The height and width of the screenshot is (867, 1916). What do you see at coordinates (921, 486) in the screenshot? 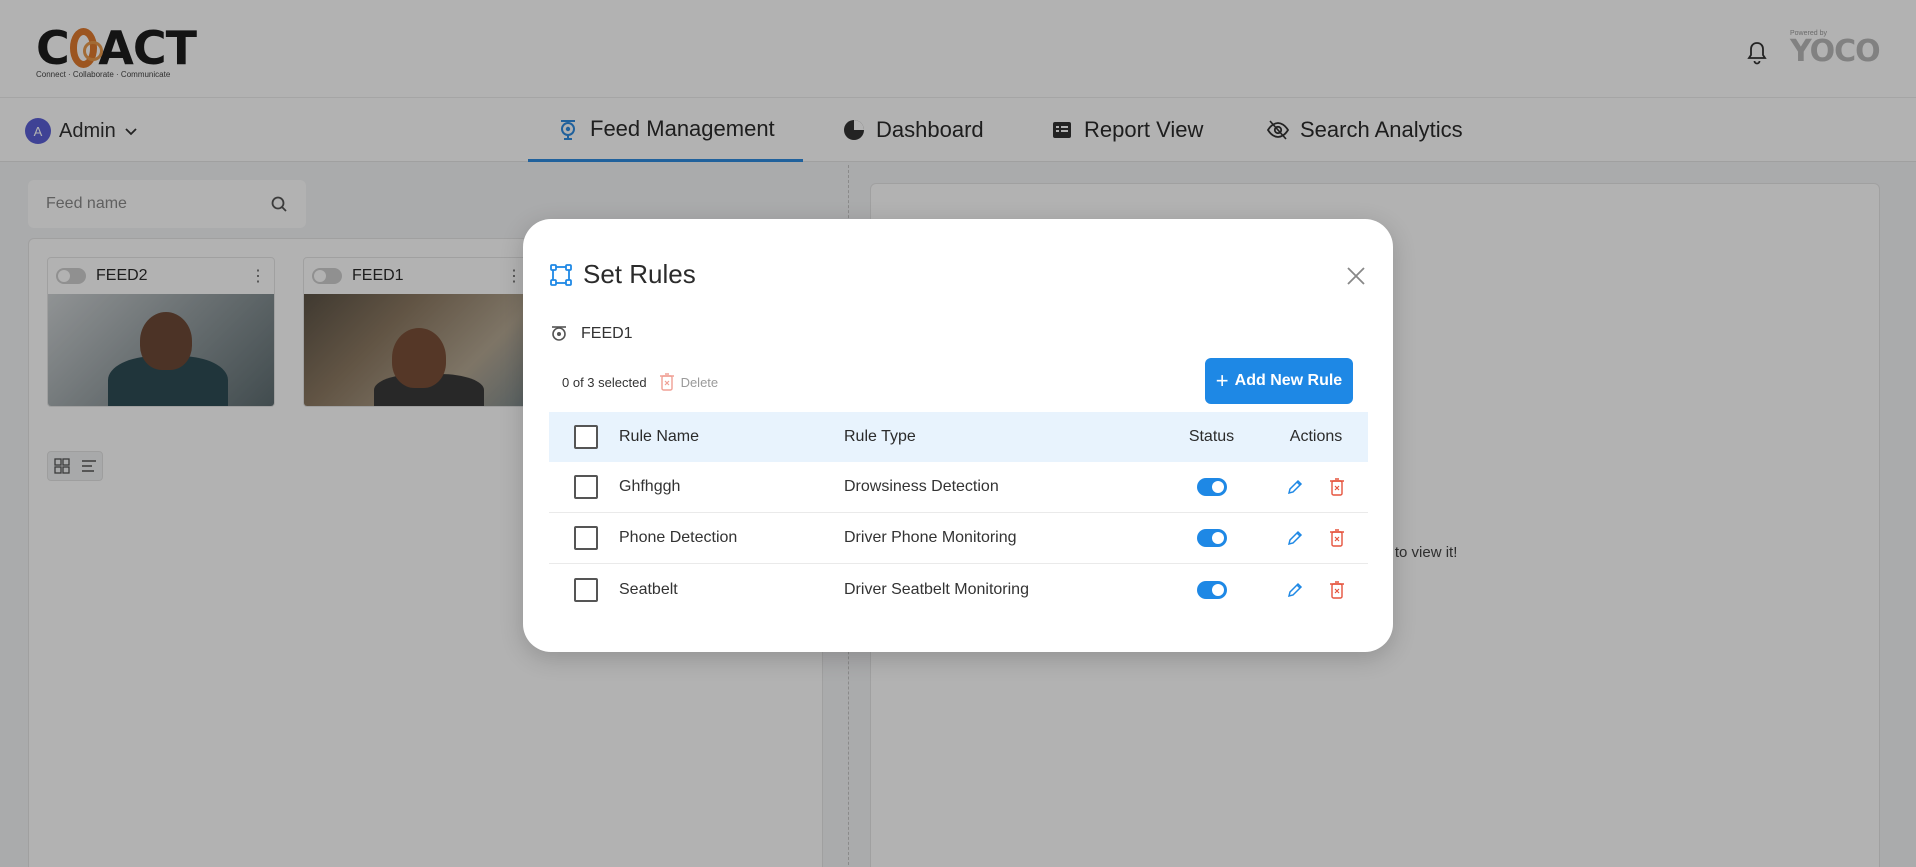
I see `rule-type: Drowsiness Detection` at bounding box center [921, 486].